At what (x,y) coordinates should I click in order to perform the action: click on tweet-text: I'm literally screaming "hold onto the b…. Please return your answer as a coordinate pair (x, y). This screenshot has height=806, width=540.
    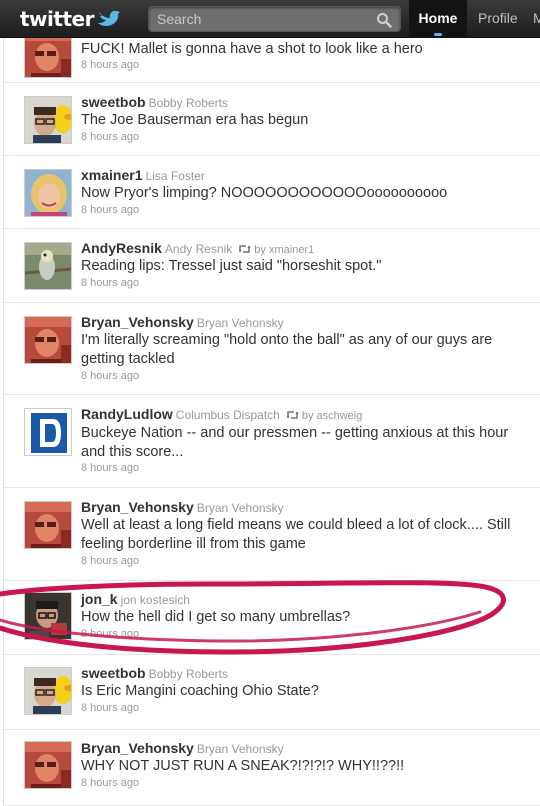
    Looking at the image, I should click on (287, 349).